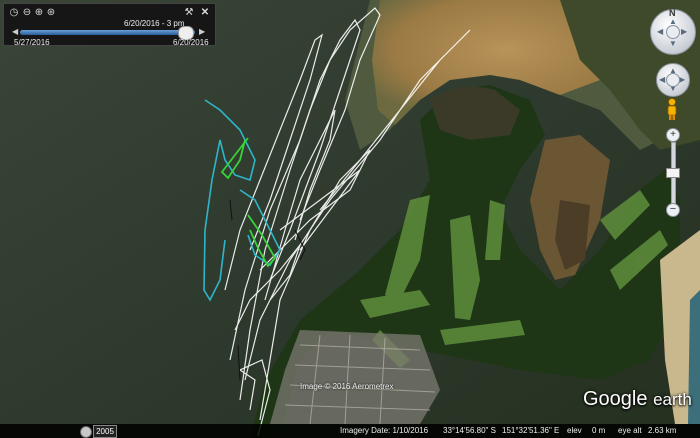 The height and width of the screenshot is (438, 700). Describe the element at coordinates (51, 13) in the screenshot. I see `play-icon: ⊛` at that location.